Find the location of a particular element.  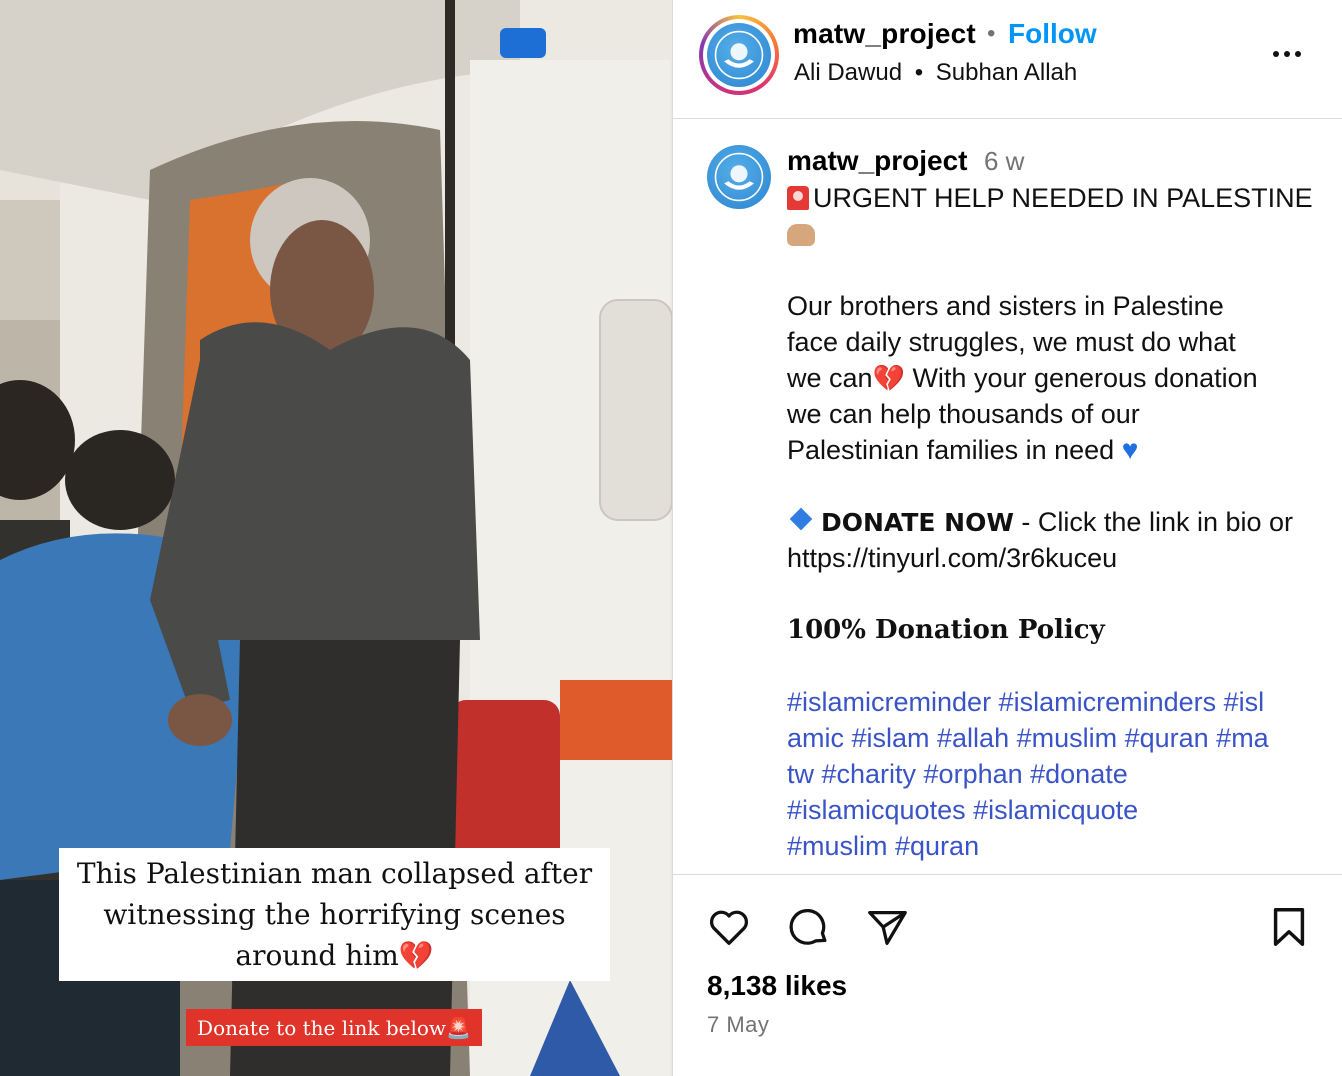

comment-icon is located at coordinates (809, 927).